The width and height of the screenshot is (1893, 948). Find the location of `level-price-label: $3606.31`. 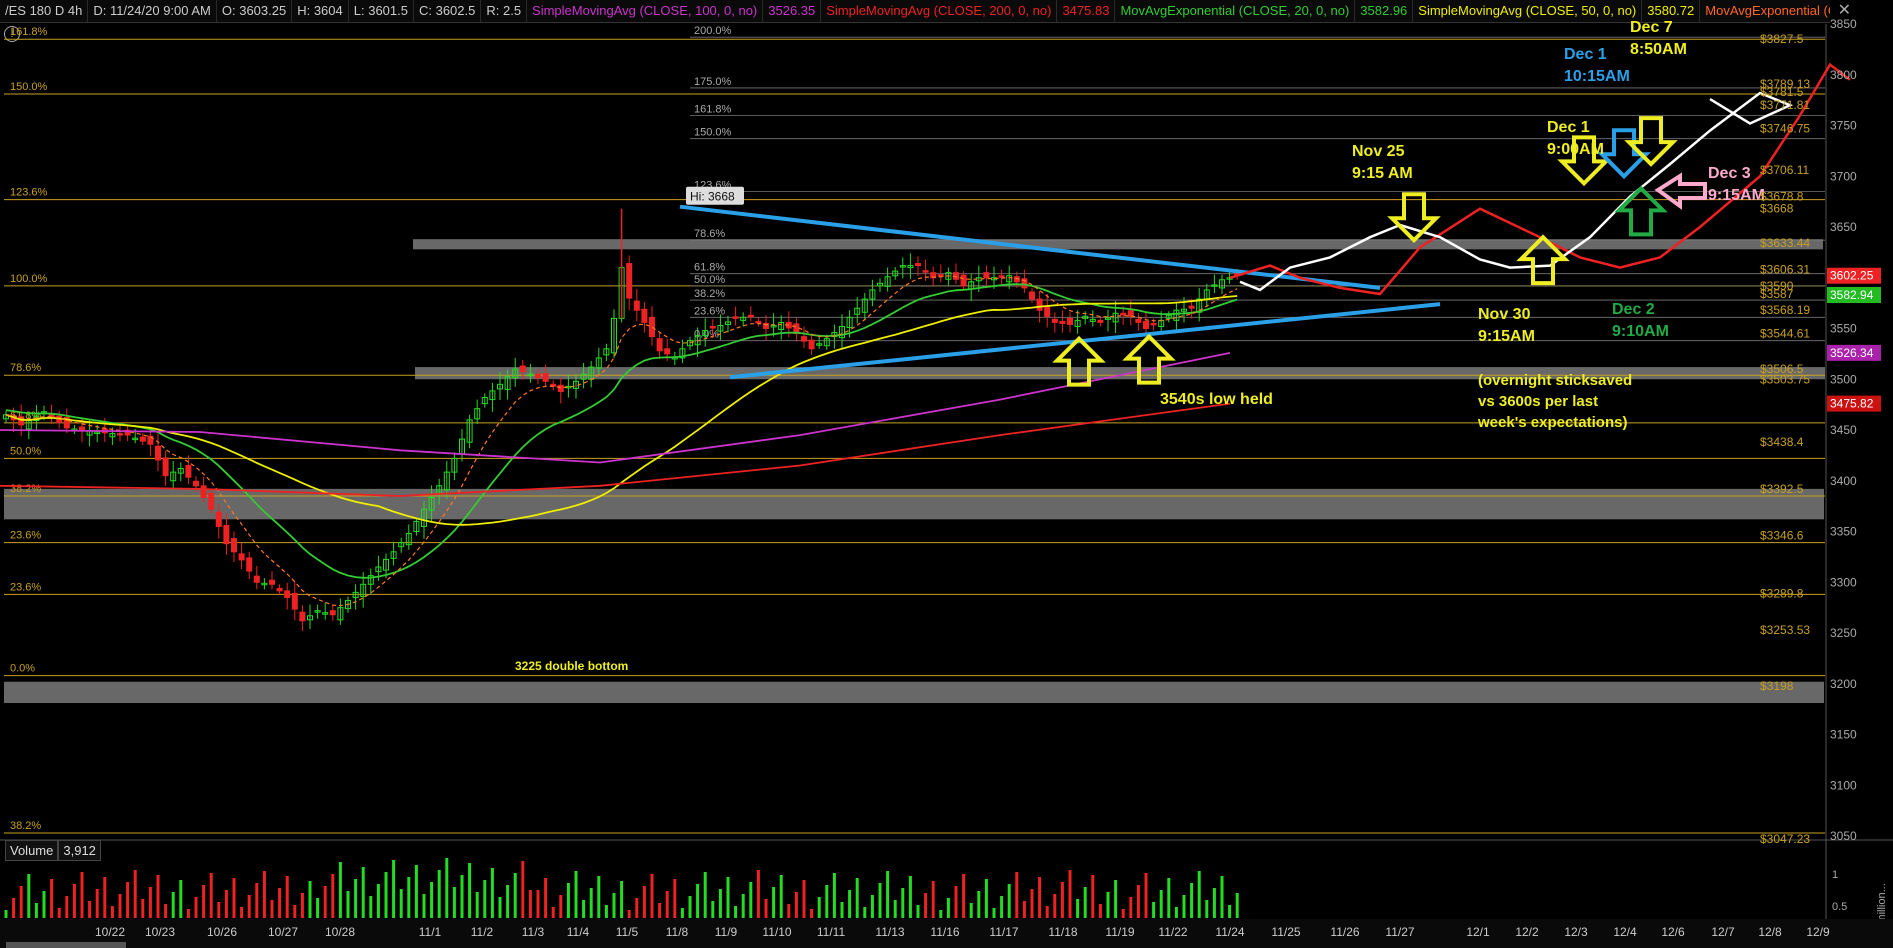

level-price-label: $3606.31 is located at coordinates (1785, 270).